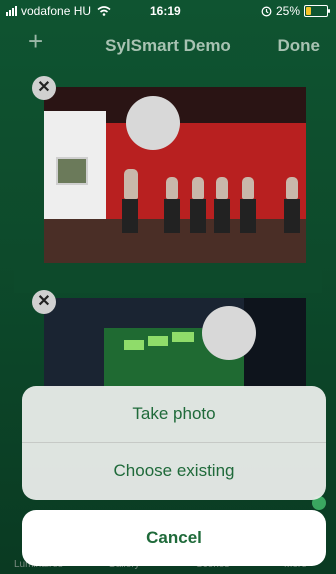 The image size is (336, 574). Describe the element at coordinates (174, 471) in the screenshot. I see `choose-existing-button: Choose existing` at that location.